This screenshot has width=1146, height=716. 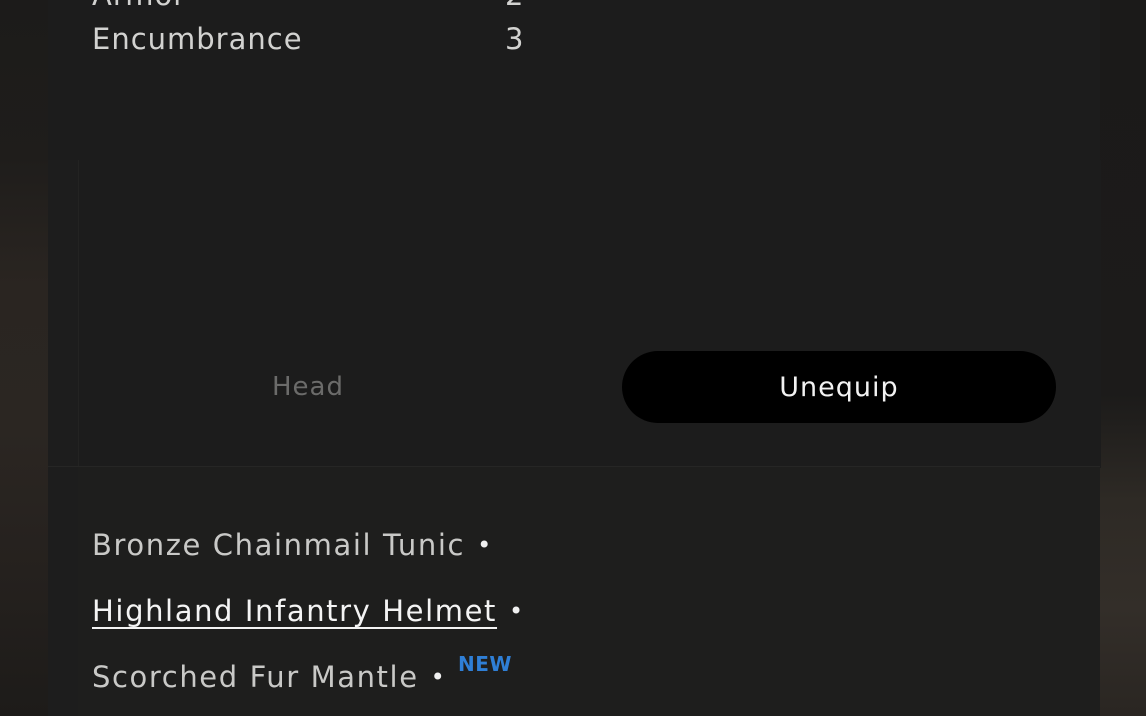 What do you see at coordinates (515, 39) in the screenshot?
I see `stat-encumbrance-value: 3` at bounding box center [515, 39].